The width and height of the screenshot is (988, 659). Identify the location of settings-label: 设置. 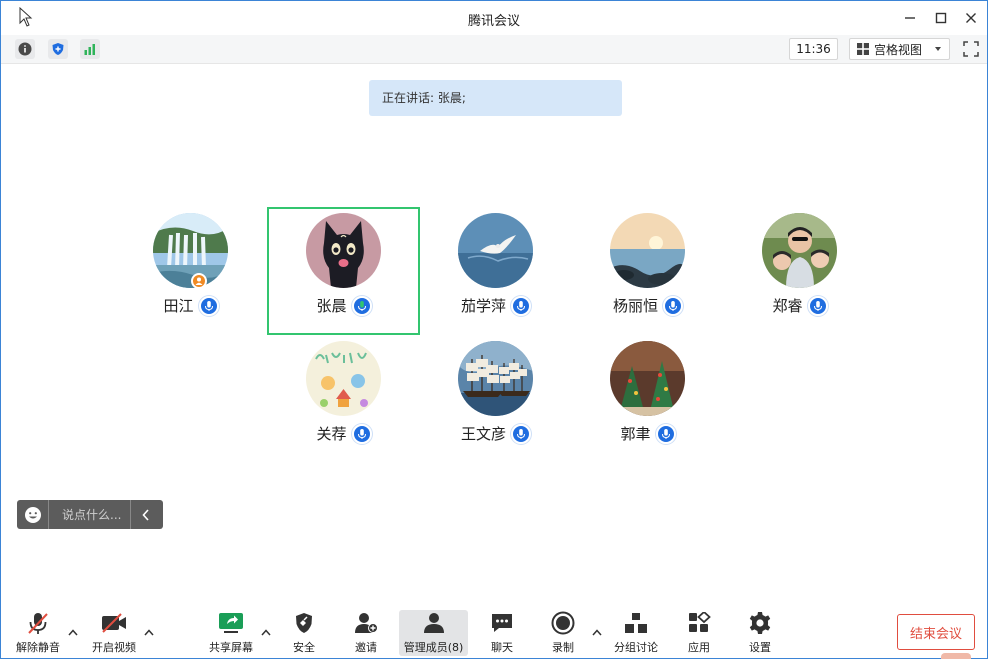
(760, 647).